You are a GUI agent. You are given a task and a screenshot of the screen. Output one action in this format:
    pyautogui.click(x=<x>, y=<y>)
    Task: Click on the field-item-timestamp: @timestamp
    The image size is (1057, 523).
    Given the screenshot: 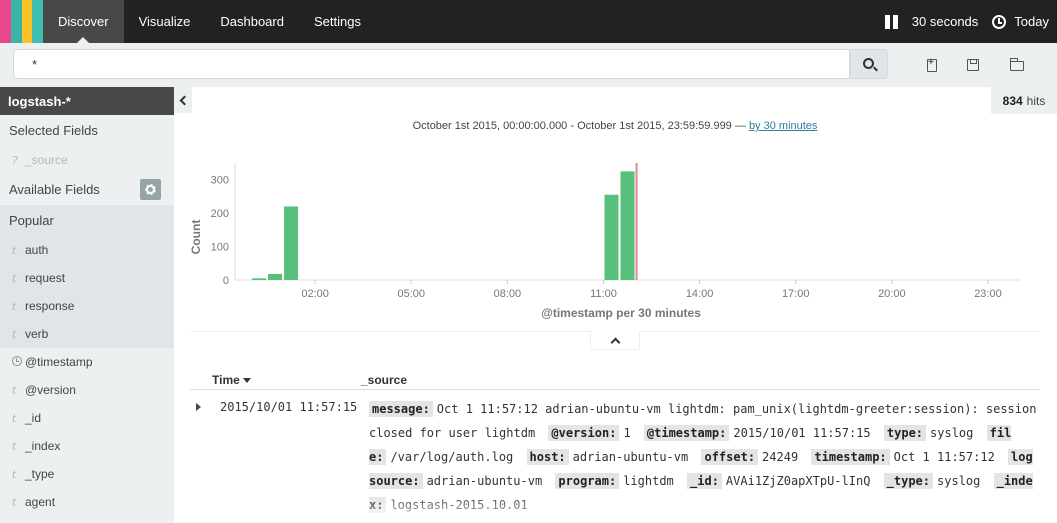 What is the action you would take?
    pyautogui.click(x=87, y=362)
    